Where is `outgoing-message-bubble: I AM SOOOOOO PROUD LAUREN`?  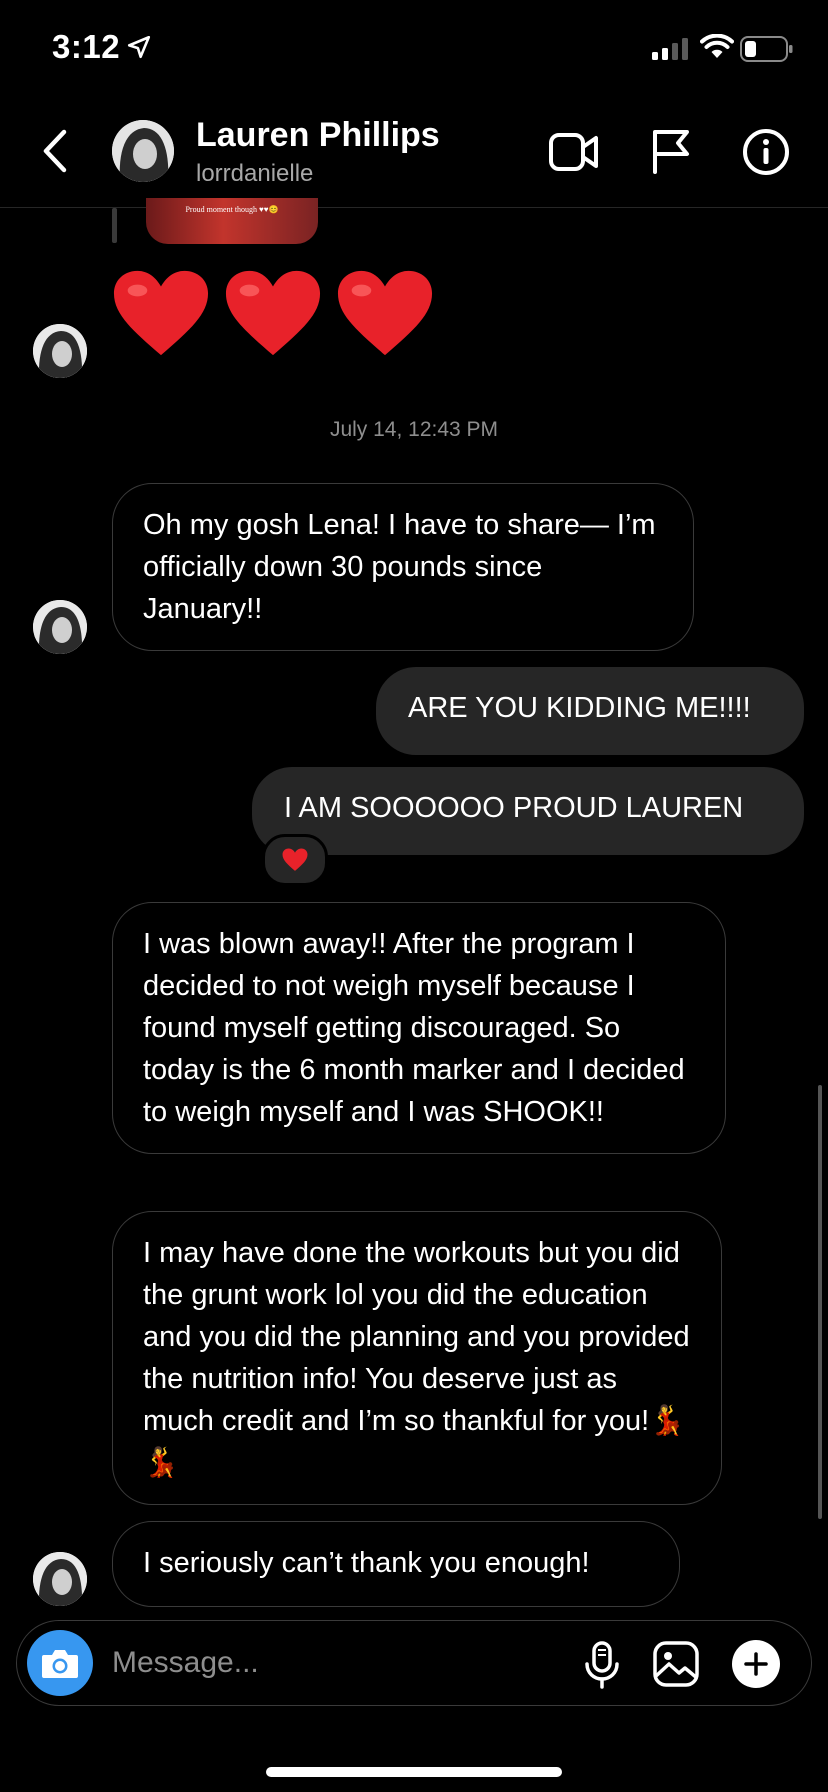
outgoing-message-bubble: I AM SOOOOOO PROUD LAUREN is located at coordinates (528, 811).